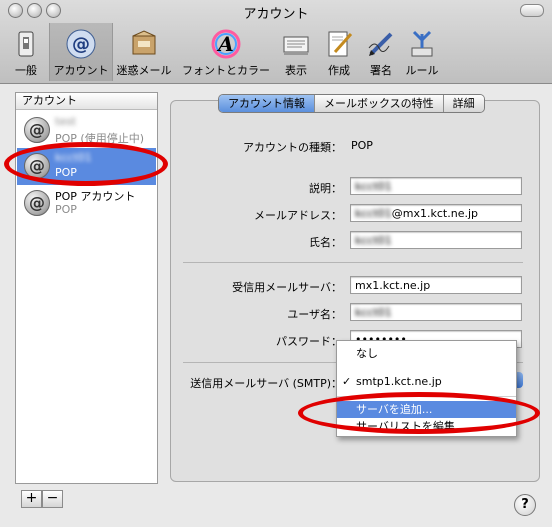  Describe the element at coordinates (436, 186) in the screenshot. I see `description-field: kcct01` at that location.